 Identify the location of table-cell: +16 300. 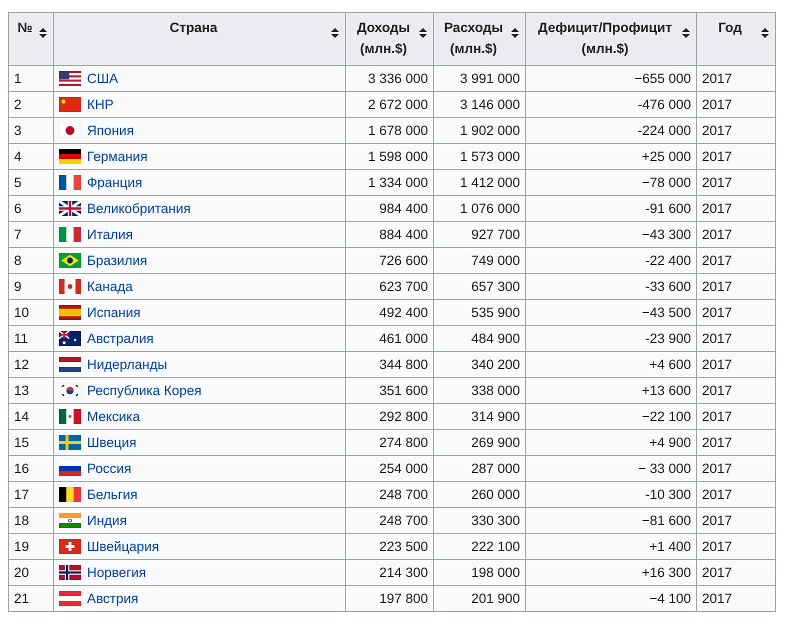
(666, 572).